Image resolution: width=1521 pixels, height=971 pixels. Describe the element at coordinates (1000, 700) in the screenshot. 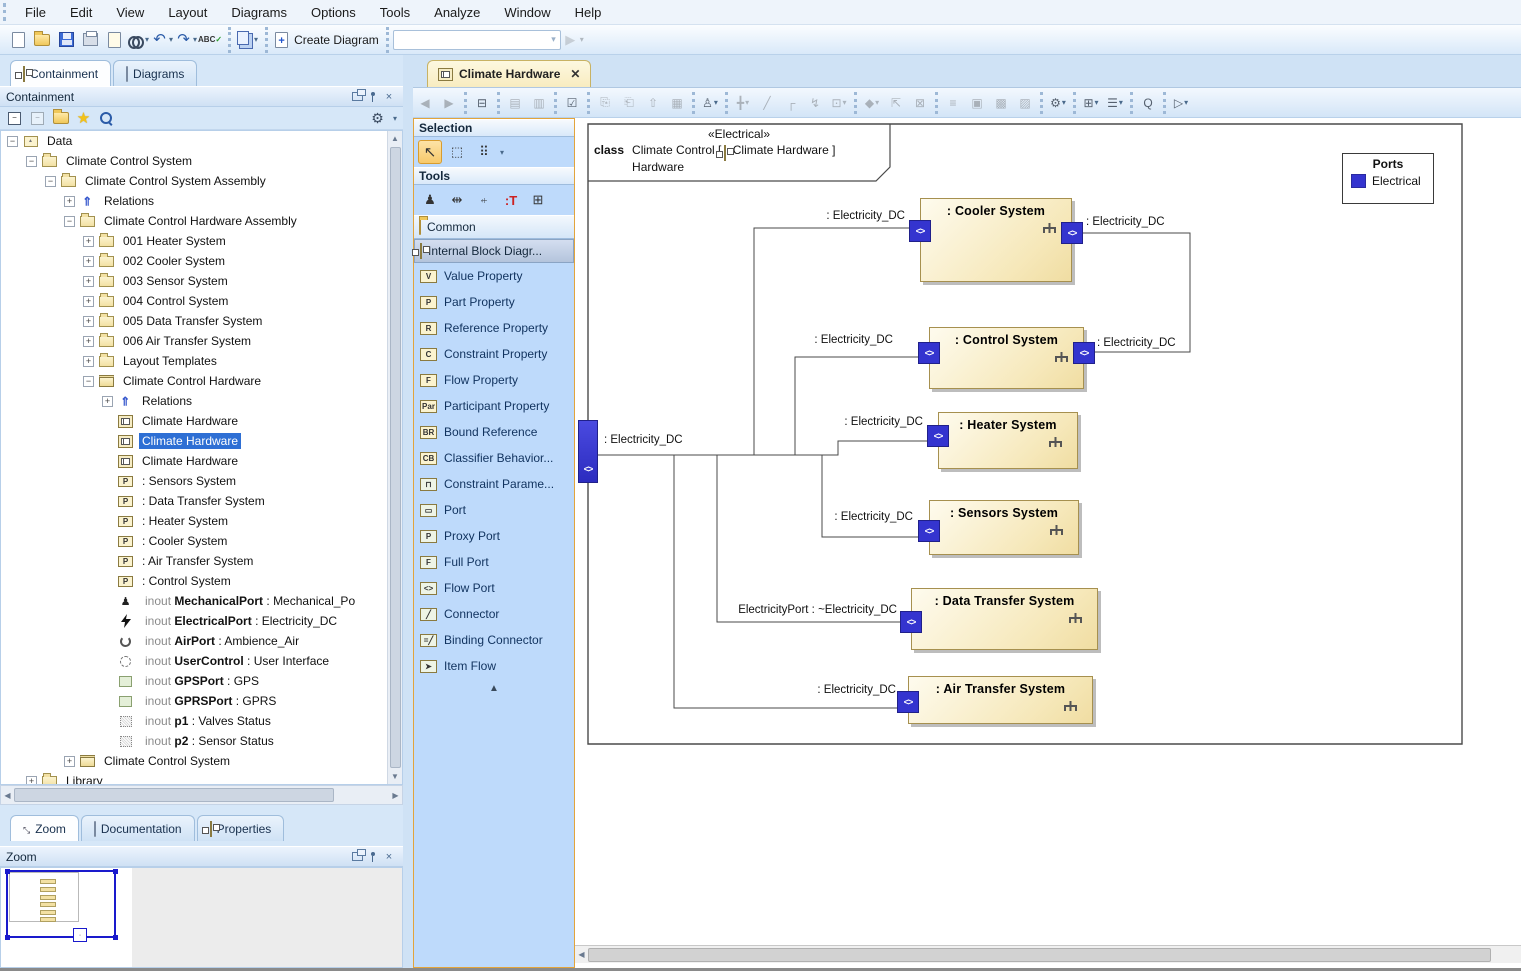

I see `block-air: : Air Transfer System` at that location.